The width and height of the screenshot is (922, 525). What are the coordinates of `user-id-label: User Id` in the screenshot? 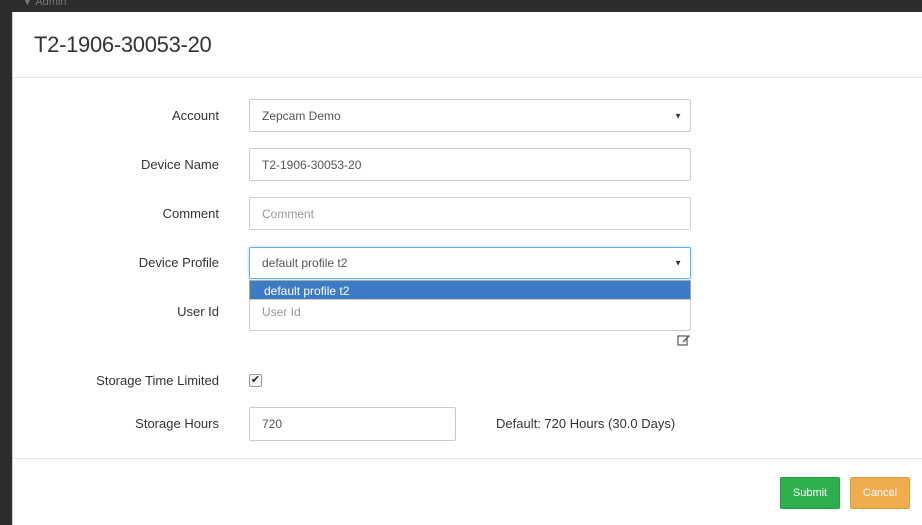 It's located at (198, 311).